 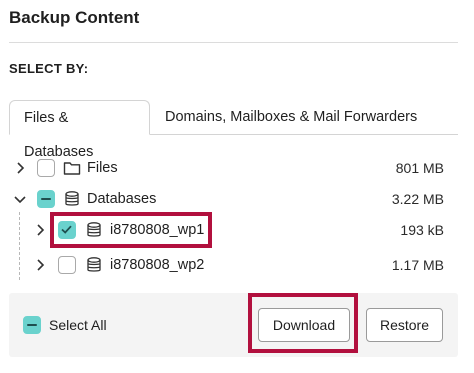 I want to click on tree-item-size: 193 kB, so click(x=422, y=230).